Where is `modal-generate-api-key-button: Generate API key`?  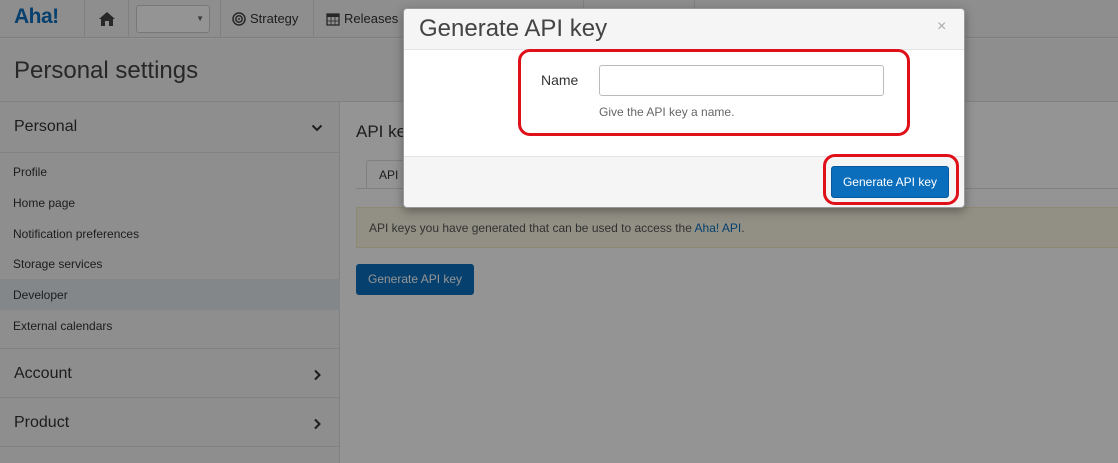
modal-generate-api-key-button: Generate API key is located at coordinates (890, 182).